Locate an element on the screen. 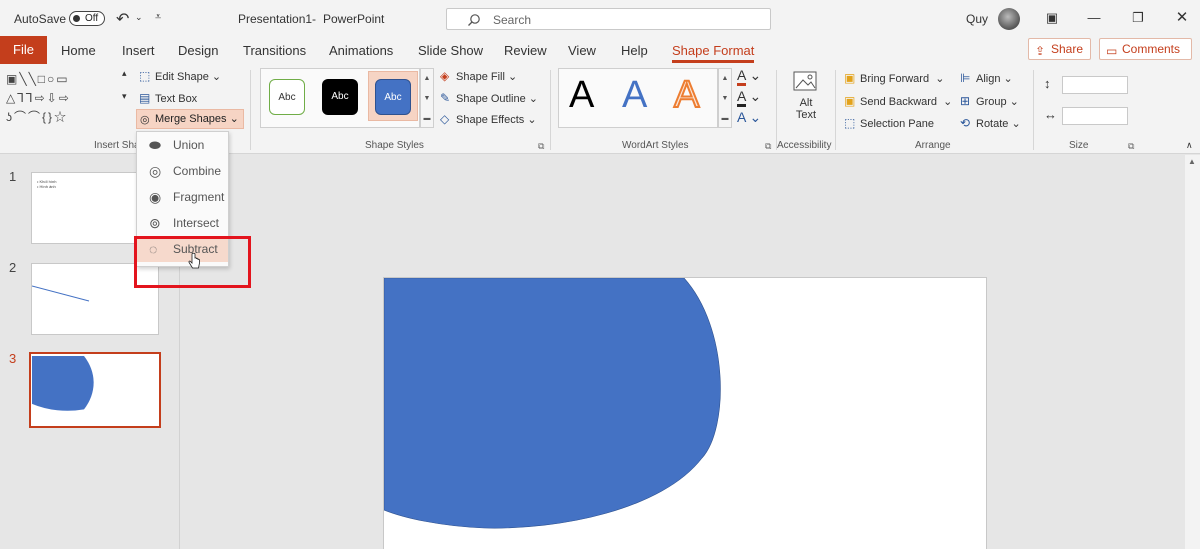 This screenshot has height=549, width=1200. comments-button: ▭ Comments is located at coordinates (1145, 49).